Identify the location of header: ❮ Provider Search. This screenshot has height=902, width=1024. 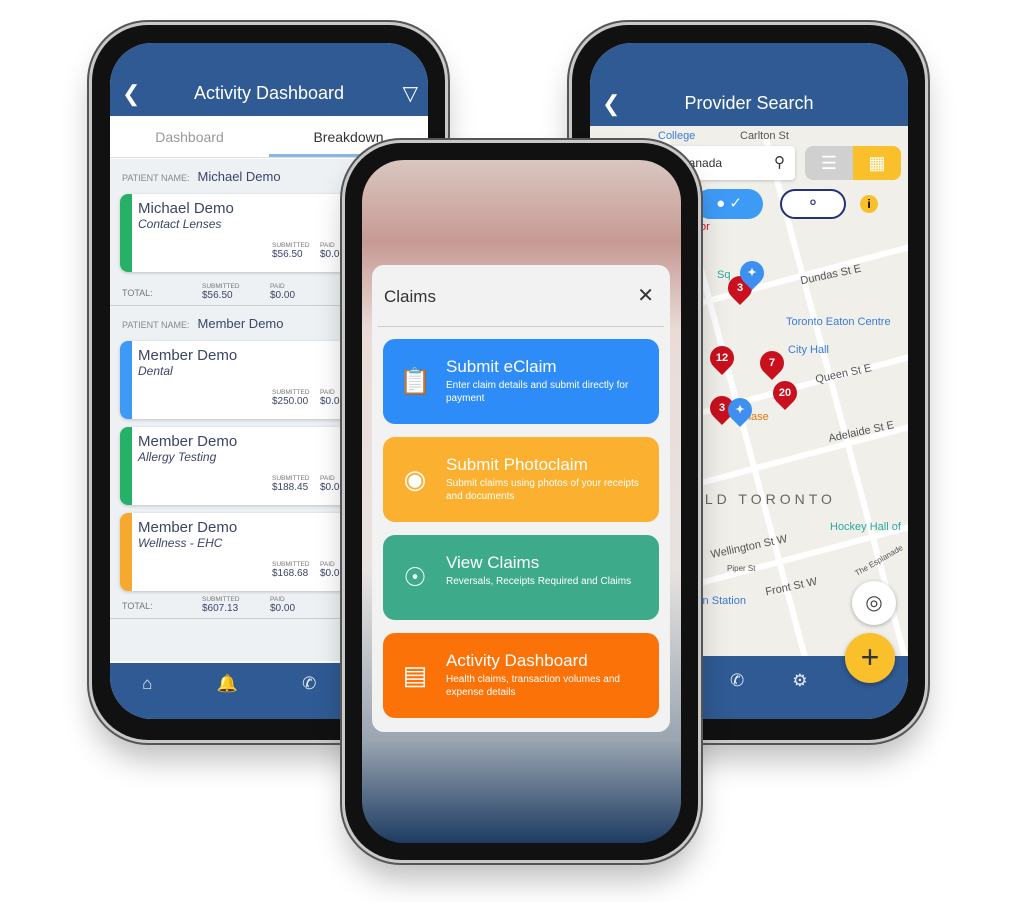
(749, 84).